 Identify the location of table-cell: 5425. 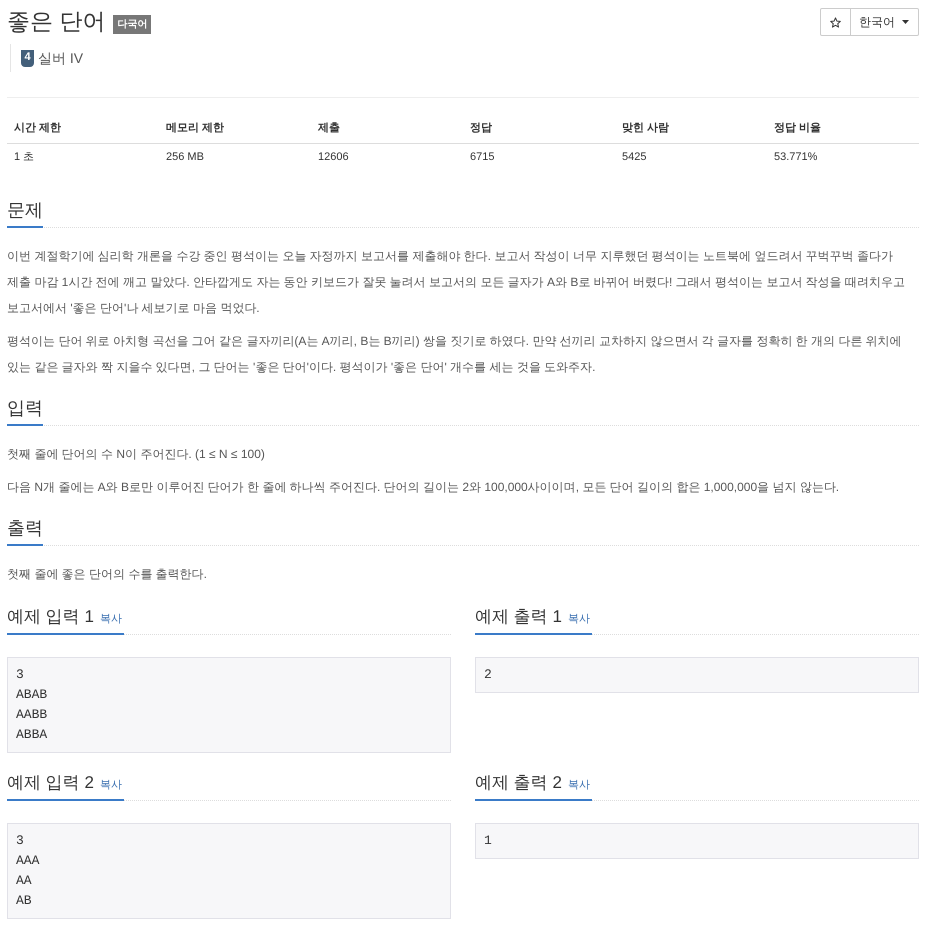
(691, 157).